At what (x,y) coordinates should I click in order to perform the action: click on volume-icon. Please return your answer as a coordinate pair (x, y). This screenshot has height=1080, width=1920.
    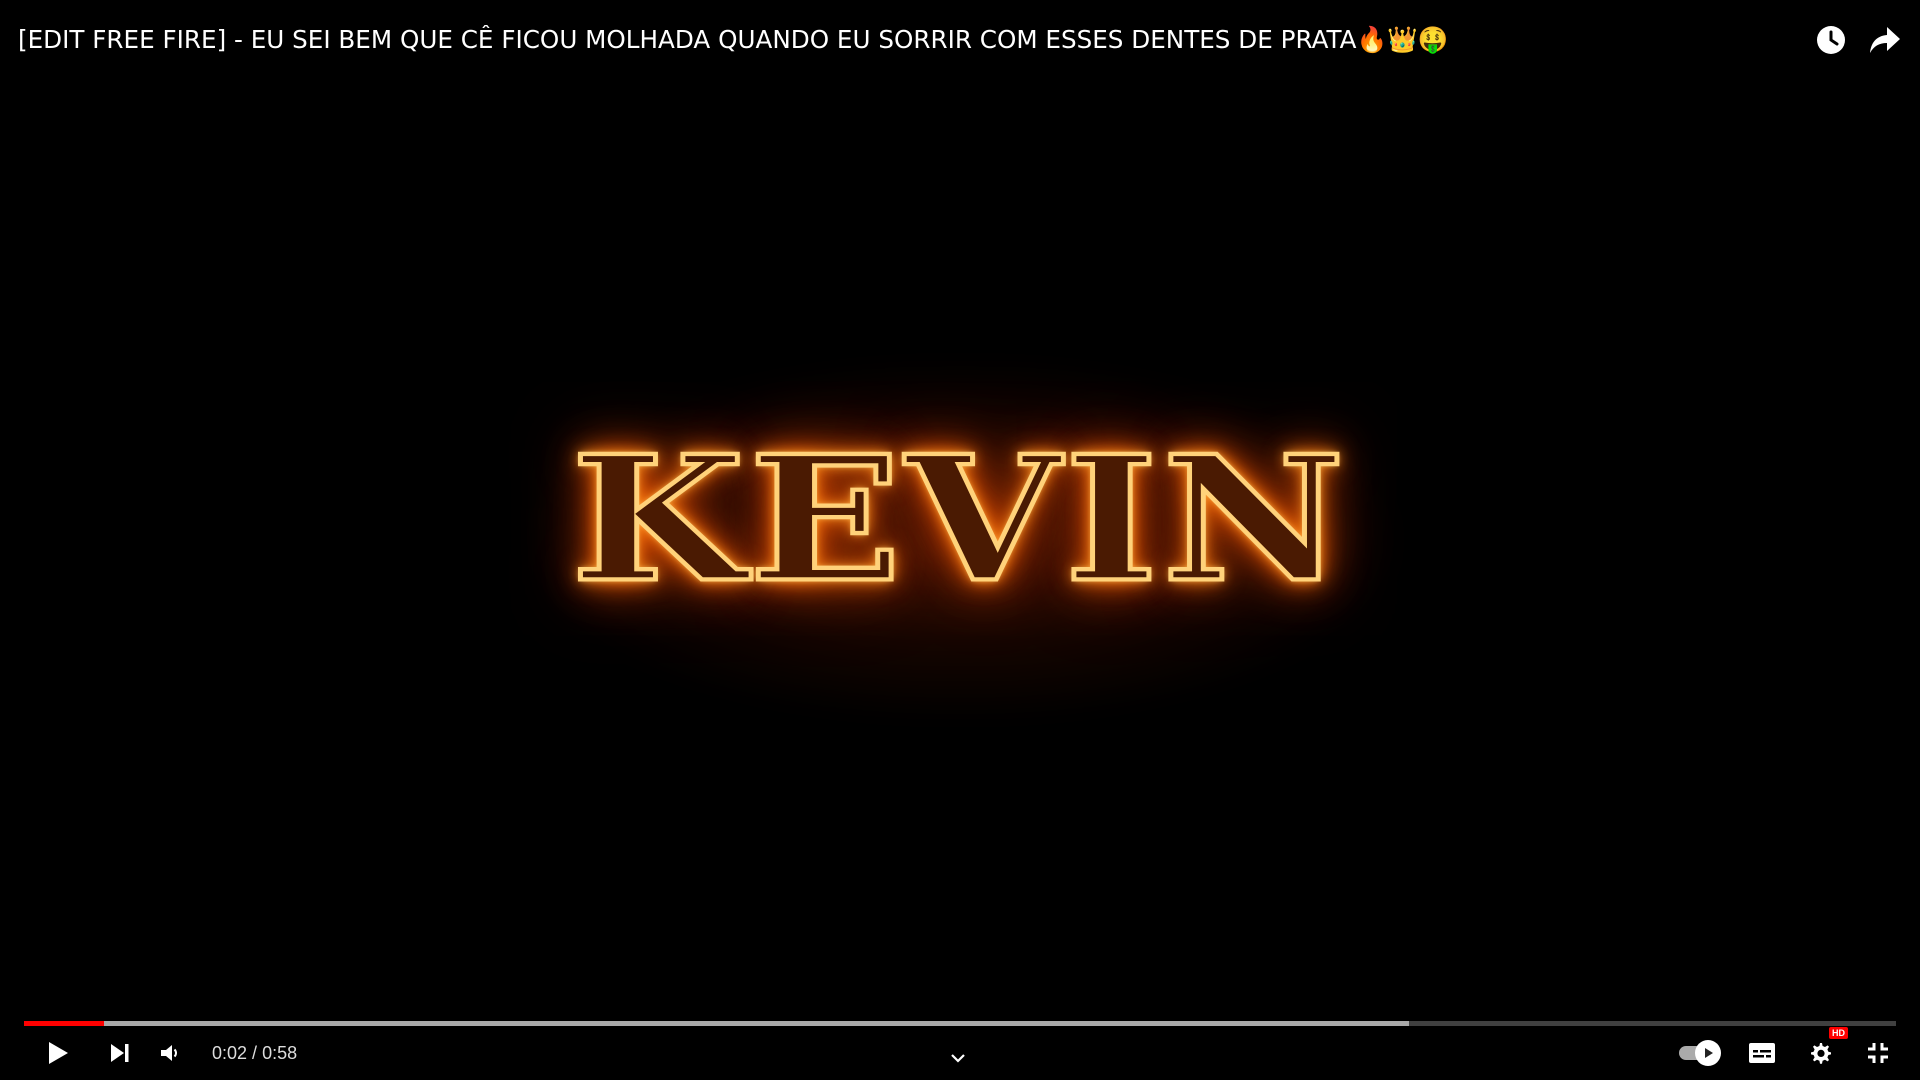
    Looking at the image, I should click on (169, 1053).